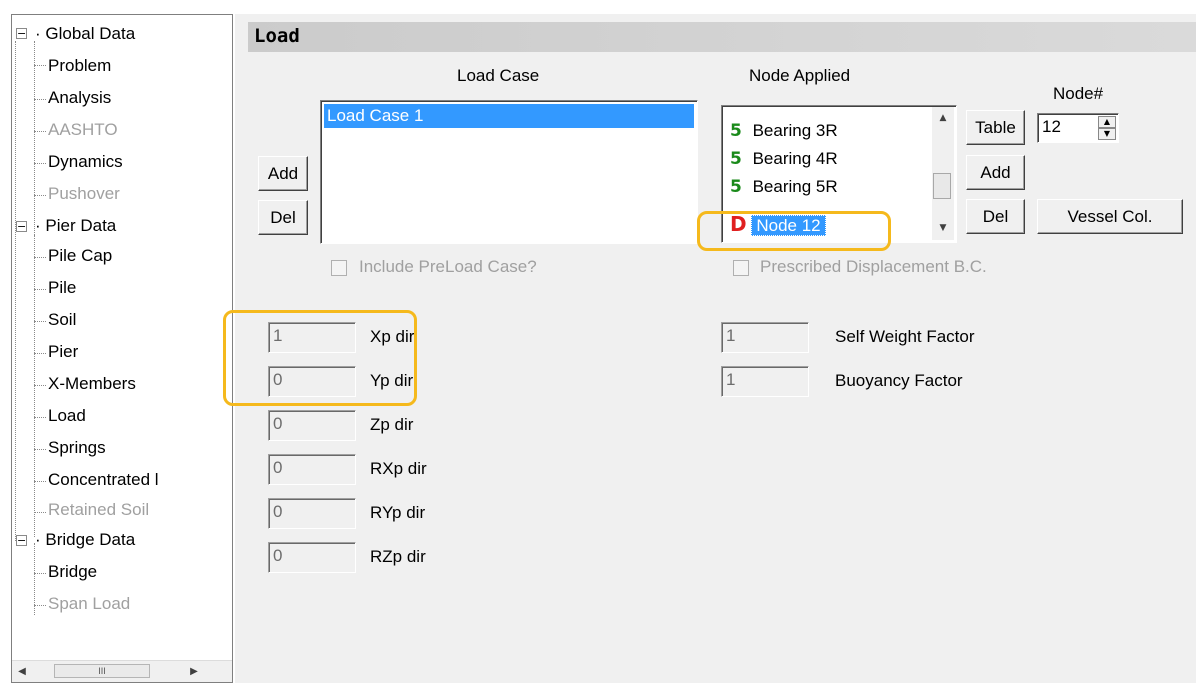 This screenshot has height=683, width=1196. Describe the element at coordinates (80, 256) in the screenshot. I see `tree-item-pile-cap: Pile Cap` at that location.